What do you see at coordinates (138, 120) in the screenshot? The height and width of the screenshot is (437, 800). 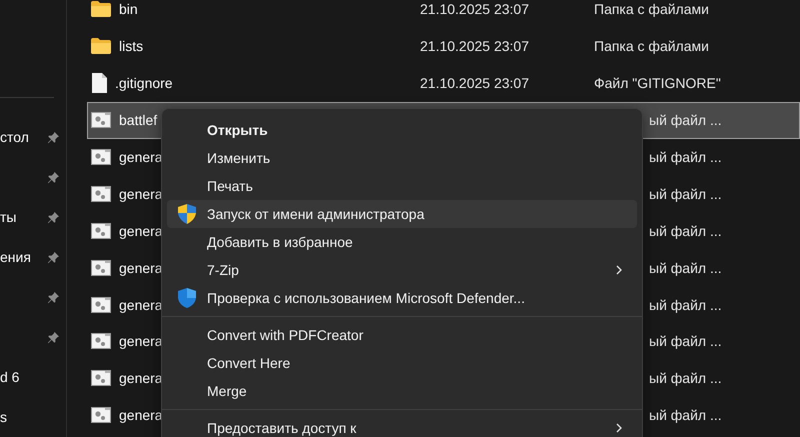 I see `file-name: battlef` at bounding box center [138, 120].